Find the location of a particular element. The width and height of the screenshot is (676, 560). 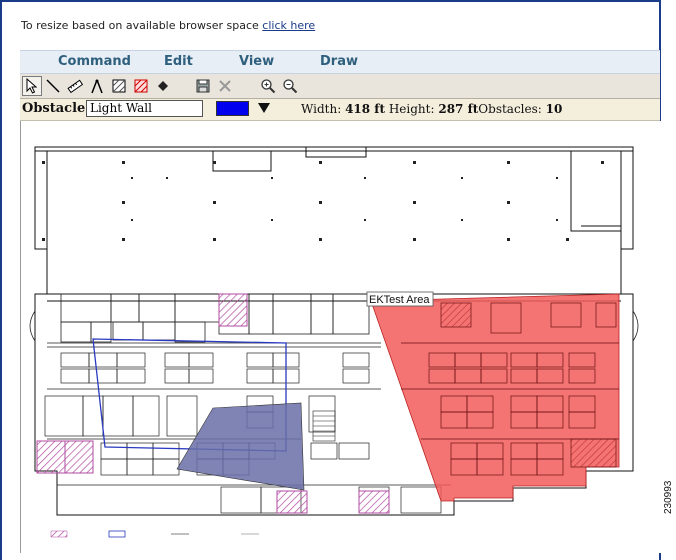

hatched-room-bottom is located at coordinates (292, 502).